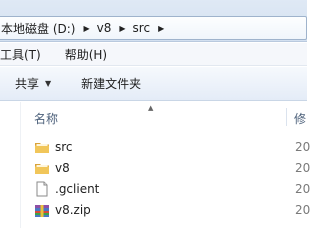 This screenshot has height=240, width=320. I want to click on menu-tools: 工具(T), so click(22, 54).